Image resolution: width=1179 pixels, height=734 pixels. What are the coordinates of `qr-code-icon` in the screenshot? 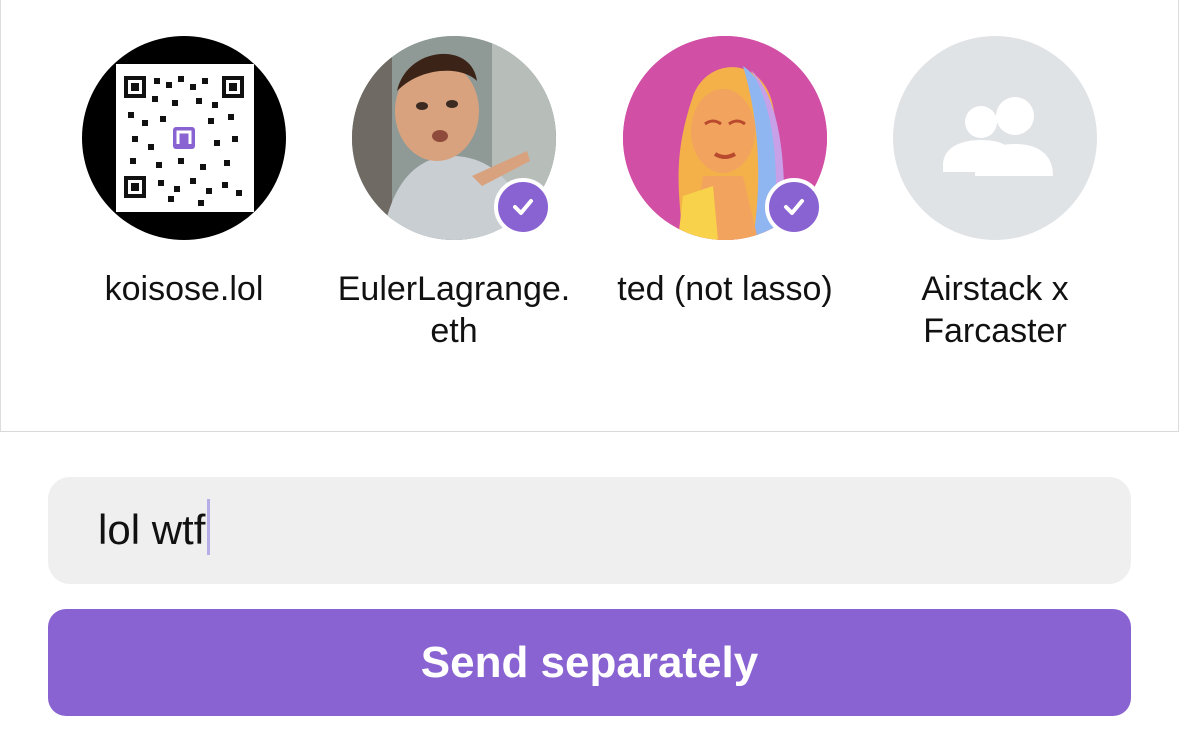 It's located at (185, 138).